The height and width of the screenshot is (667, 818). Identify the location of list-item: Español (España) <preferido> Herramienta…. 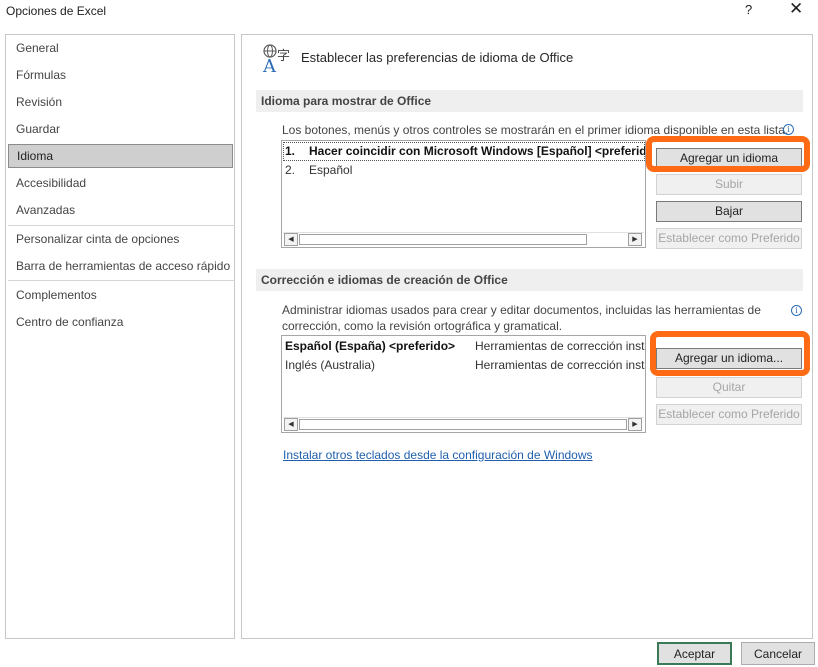
(464, 346).